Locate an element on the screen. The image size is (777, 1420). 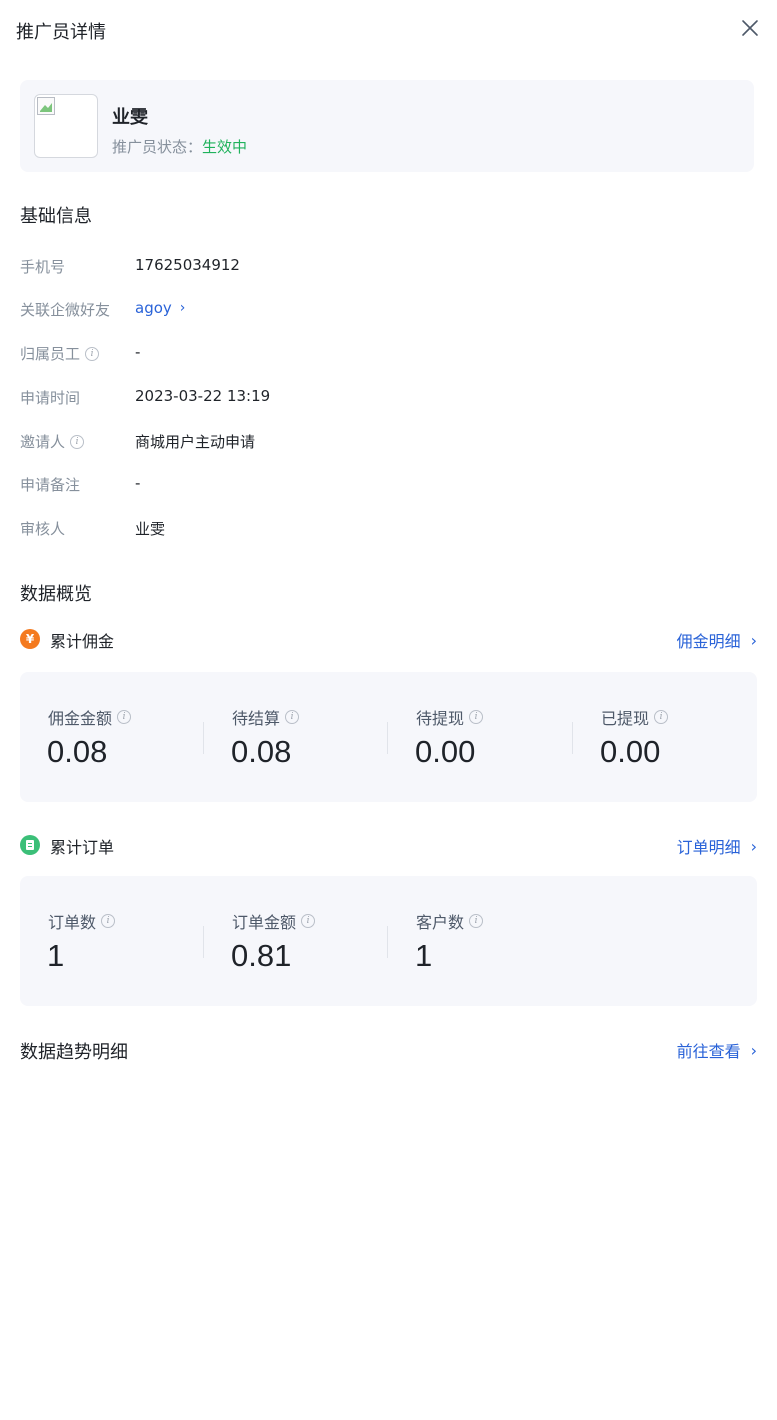
stat-label-with-tip: 待提现 i is located at coordinates (450, 717).